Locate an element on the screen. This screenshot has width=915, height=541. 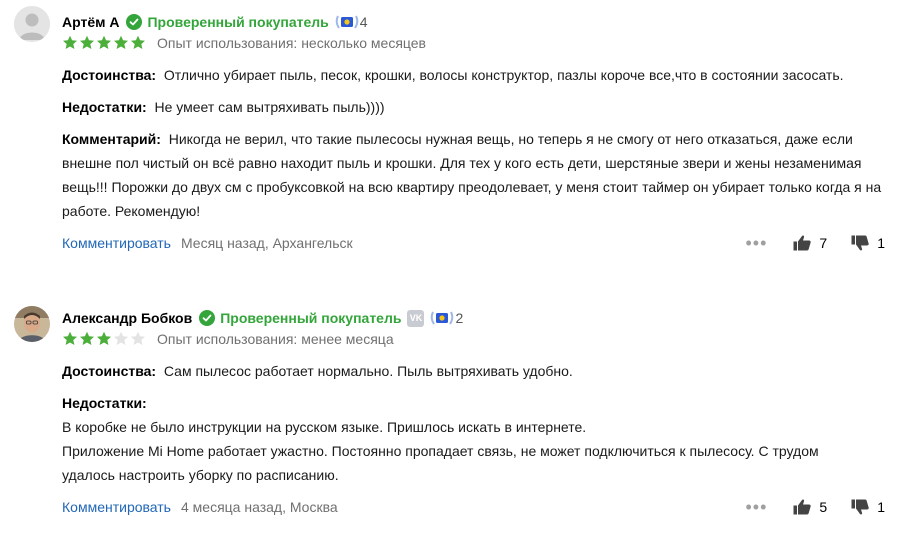
review-date-location: 4 месяца назад, Москва is located at coordinates (259, 507).